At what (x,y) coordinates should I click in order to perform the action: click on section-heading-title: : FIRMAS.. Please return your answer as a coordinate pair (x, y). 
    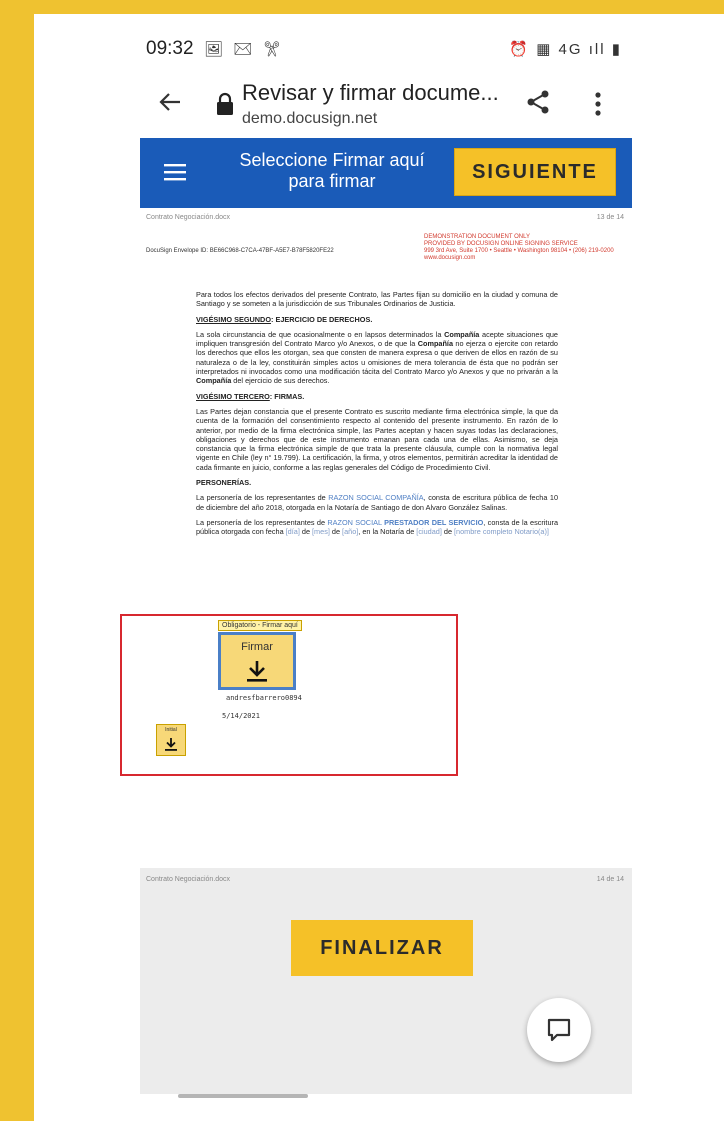
    Looking at the image, I should click on (287, 396).